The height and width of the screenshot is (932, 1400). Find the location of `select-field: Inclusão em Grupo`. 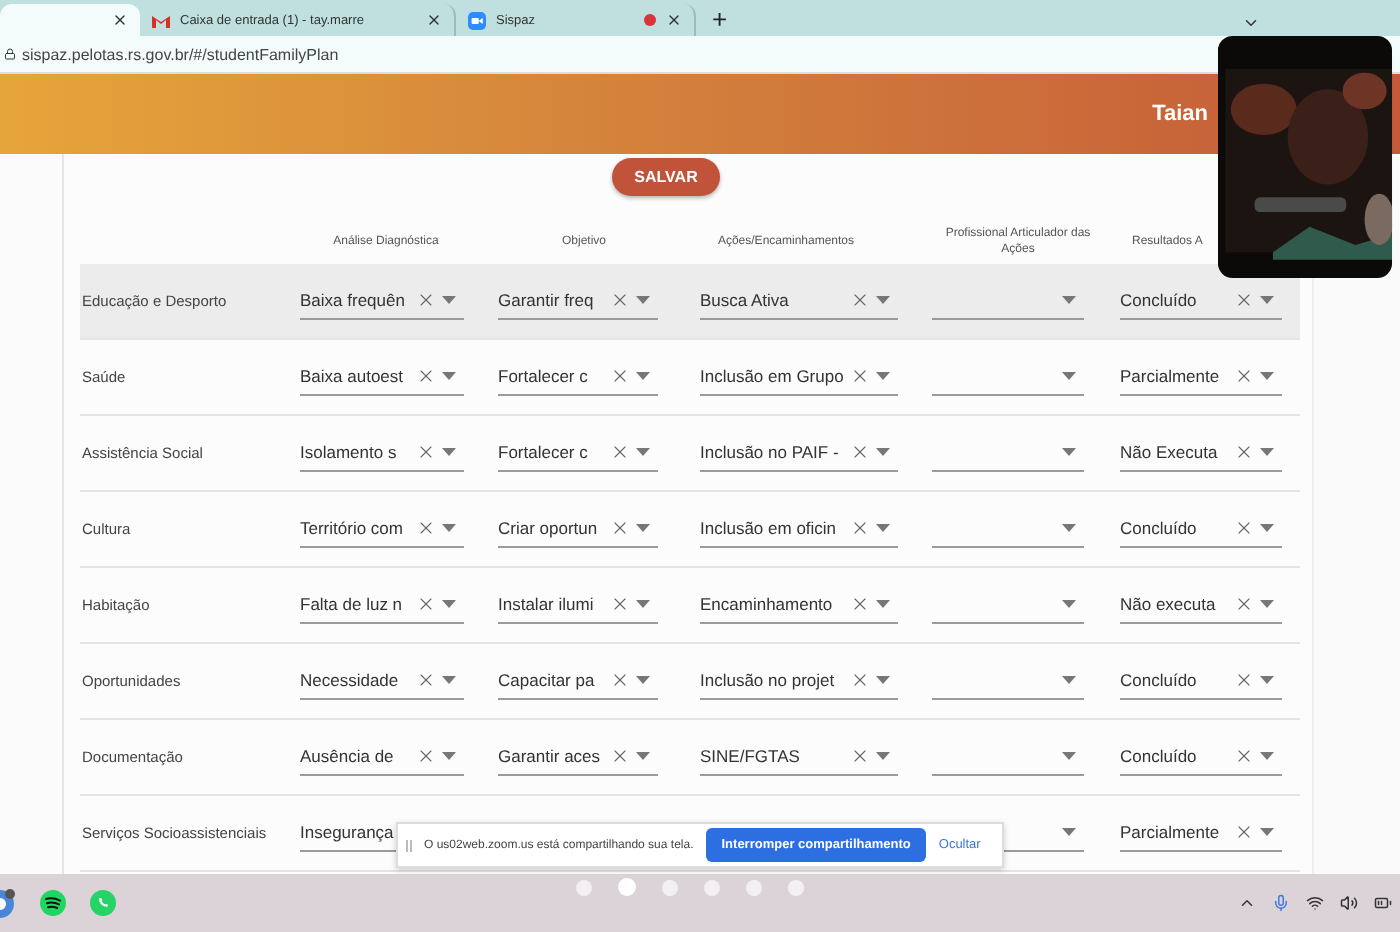

select-field: Inclusão em Grupo is located at coordinates (799, 377).